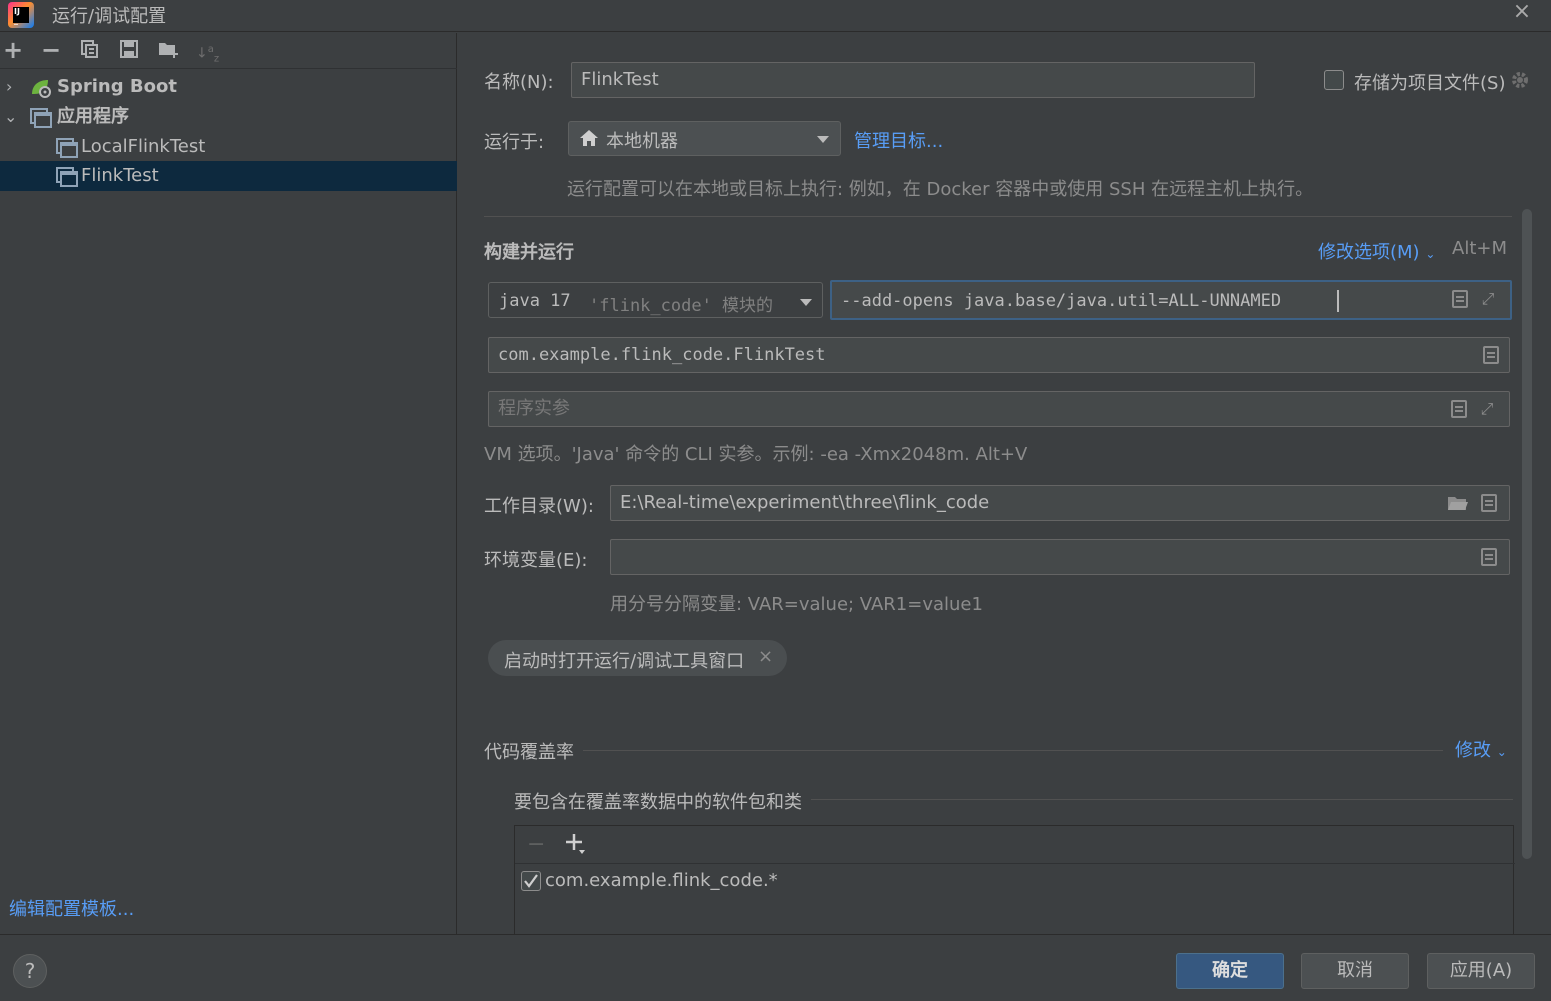 The image size is (1551, 1001). Describe the element at coordinates (796, 604) in the screenshot. I see `env-hint: 用分号分隔变量: VAR=value; VAR1=value1` at that location.